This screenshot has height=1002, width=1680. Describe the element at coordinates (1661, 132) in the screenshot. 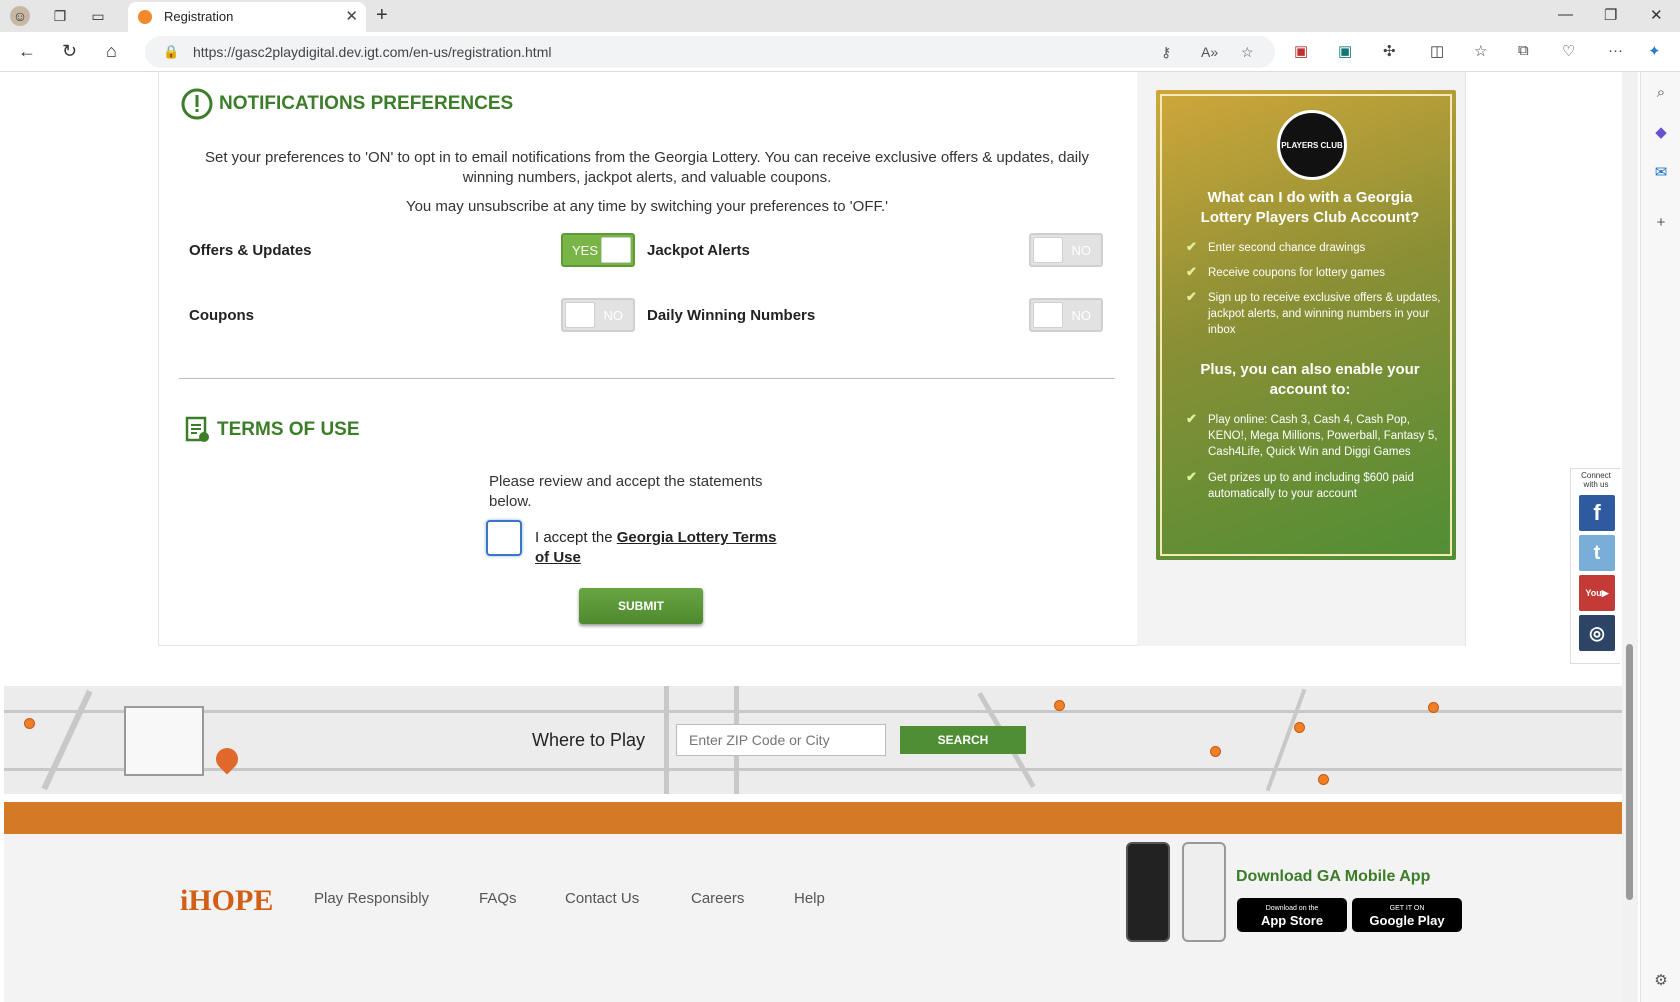

I see `copilot-app-icon: ◆` at that location.